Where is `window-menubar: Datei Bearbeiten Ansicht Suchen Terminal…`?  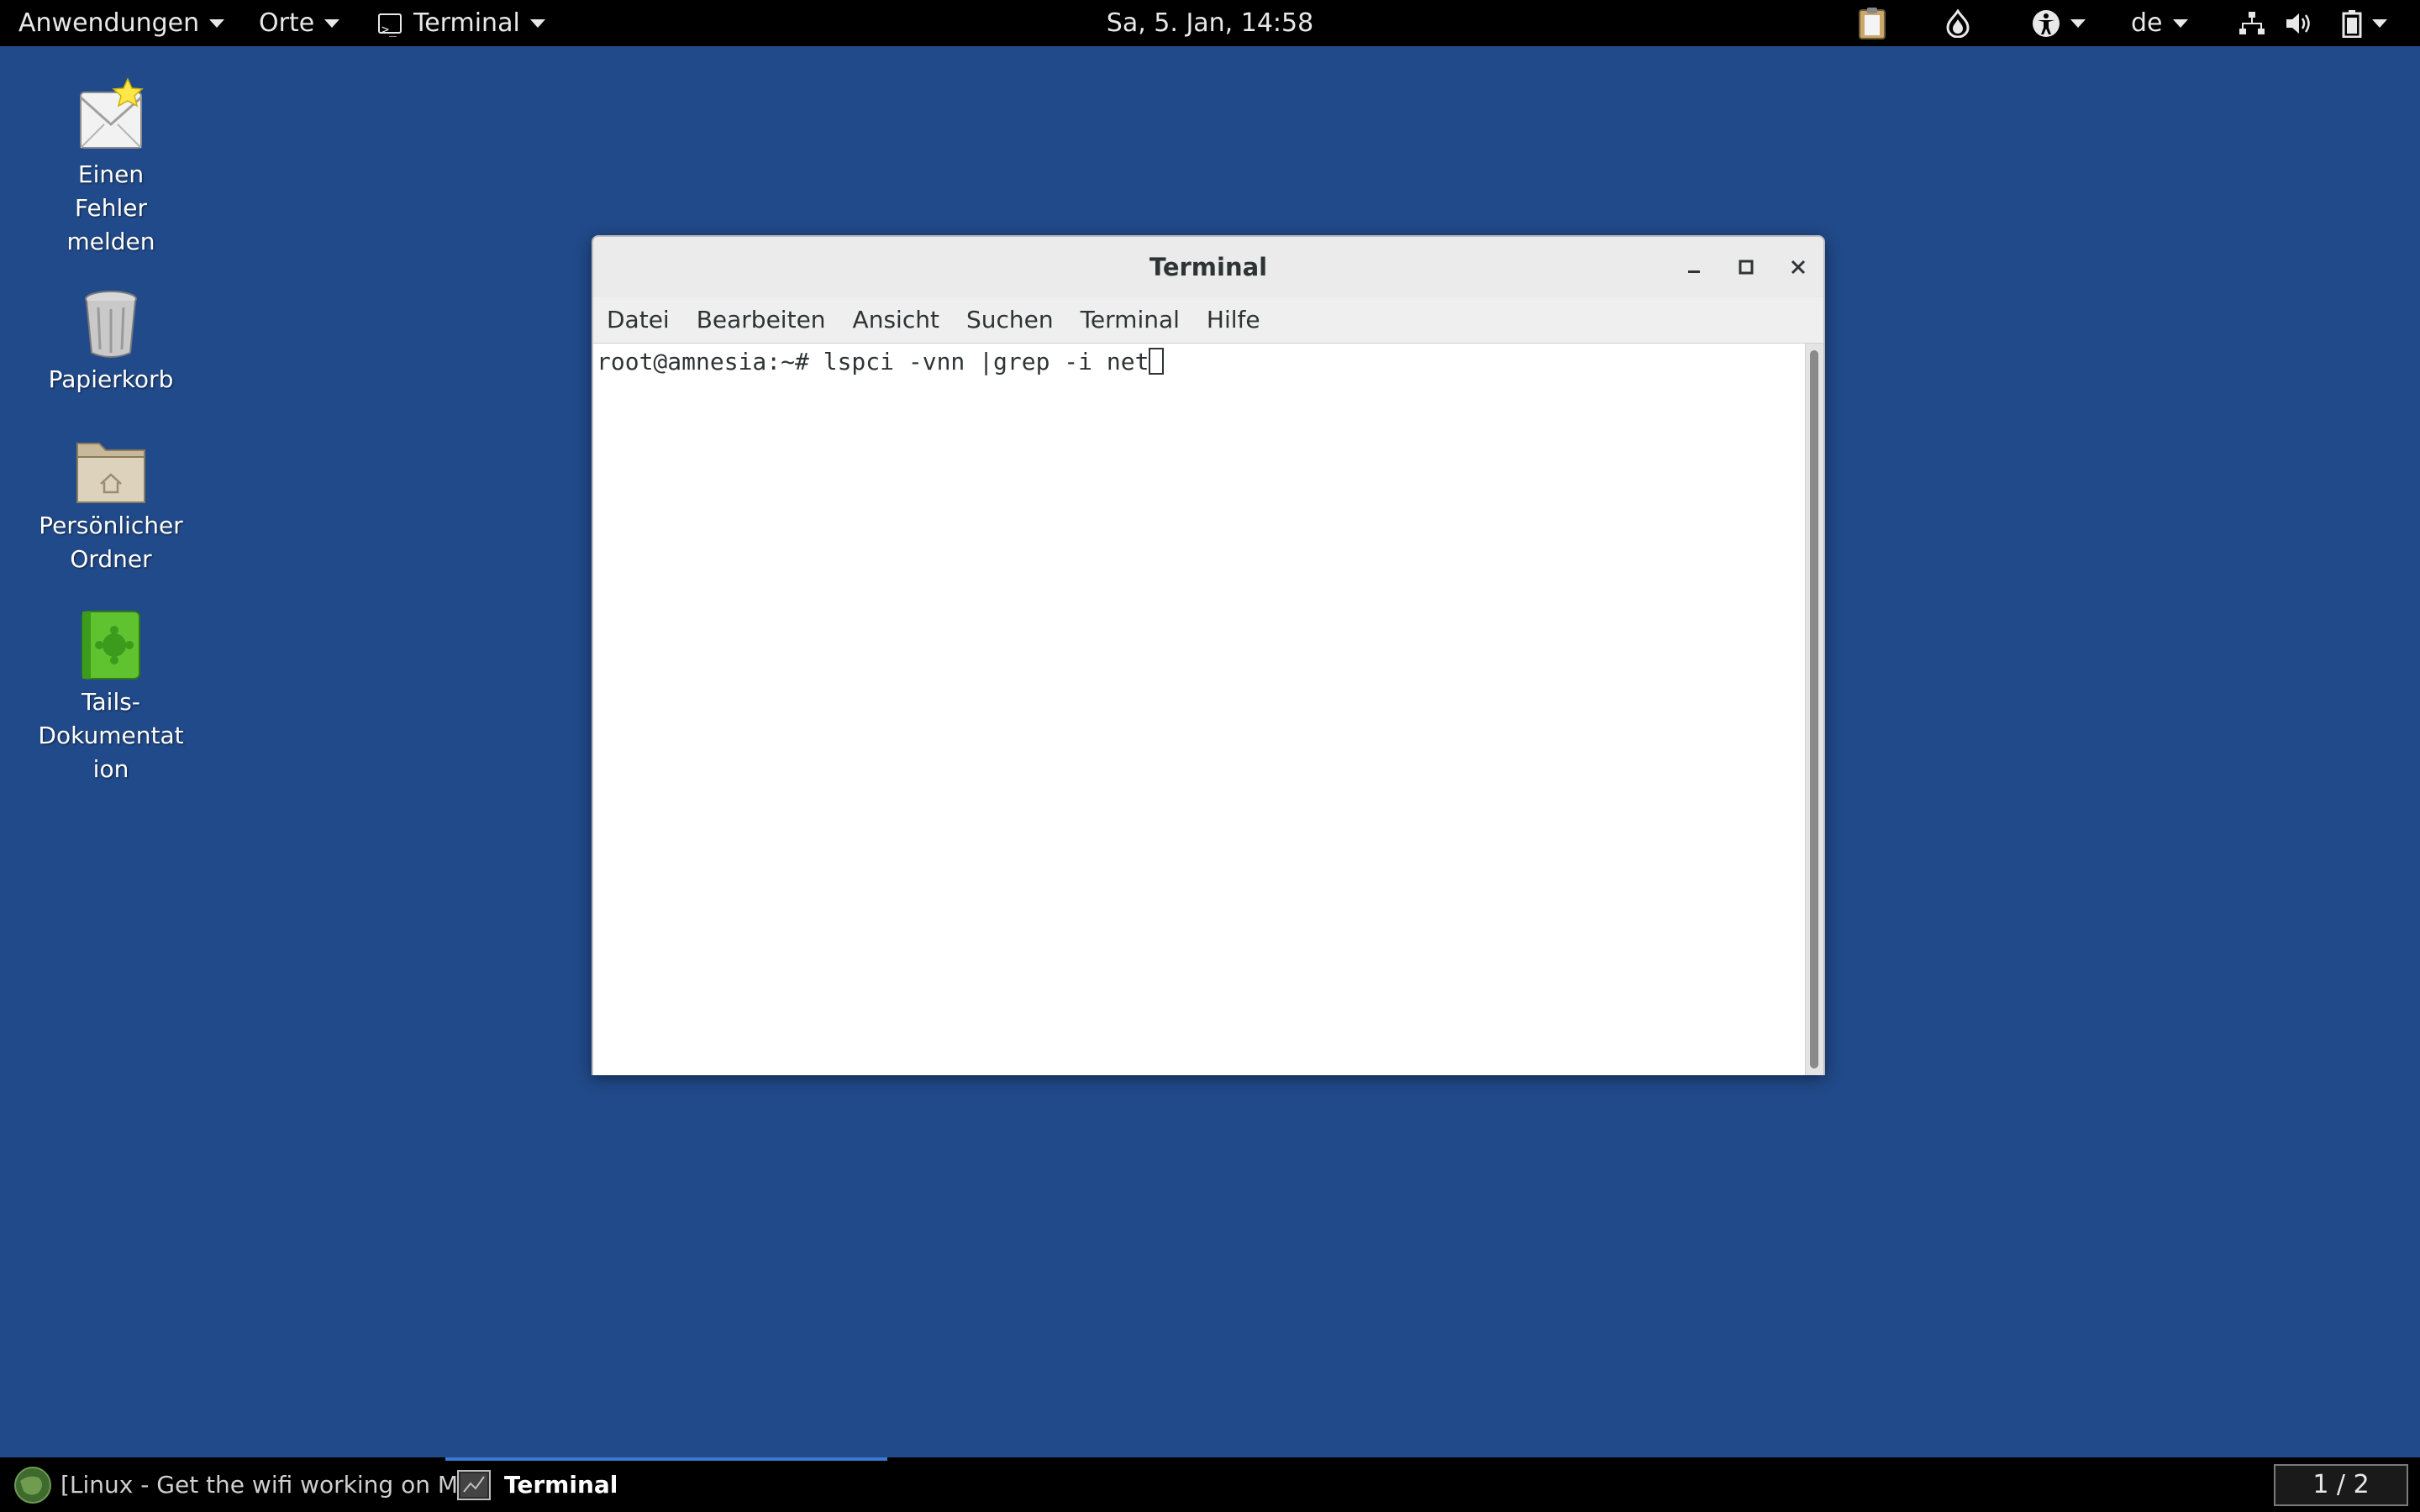 window-menubar: Datei Bearbeiten Ansicht Suchen Terminal… is located at coordinates (1208, 320).